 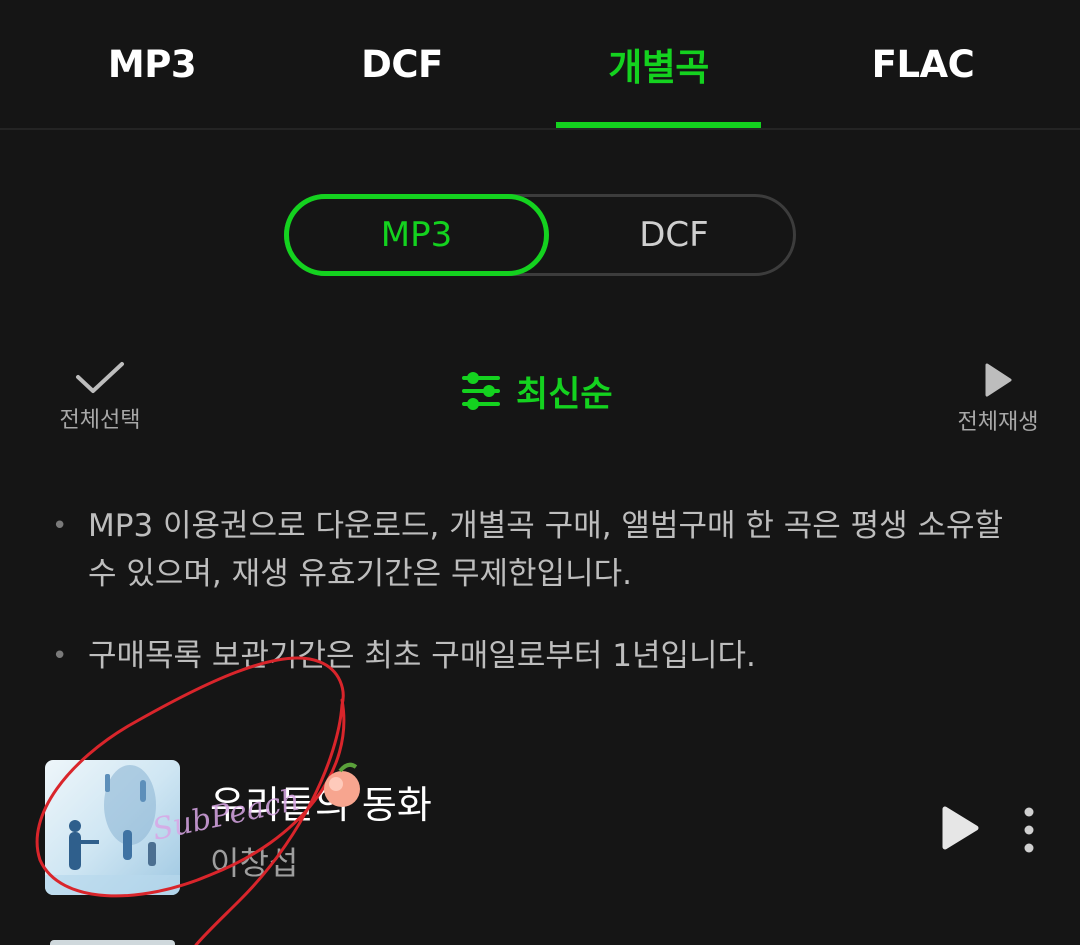 I want to click on more-vertical-icon, so click(x=1029, y=830).